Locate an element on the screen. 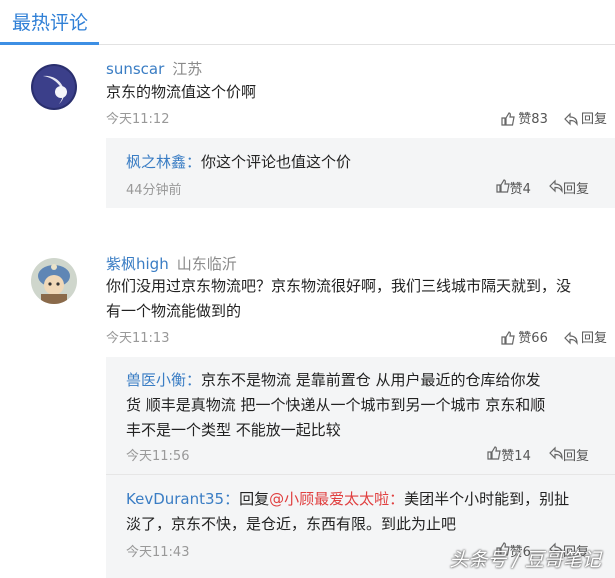 The height and width of the screenshot is (578, 615). reply-username: 枫之林鑫： is located at coordinates (163, 162).